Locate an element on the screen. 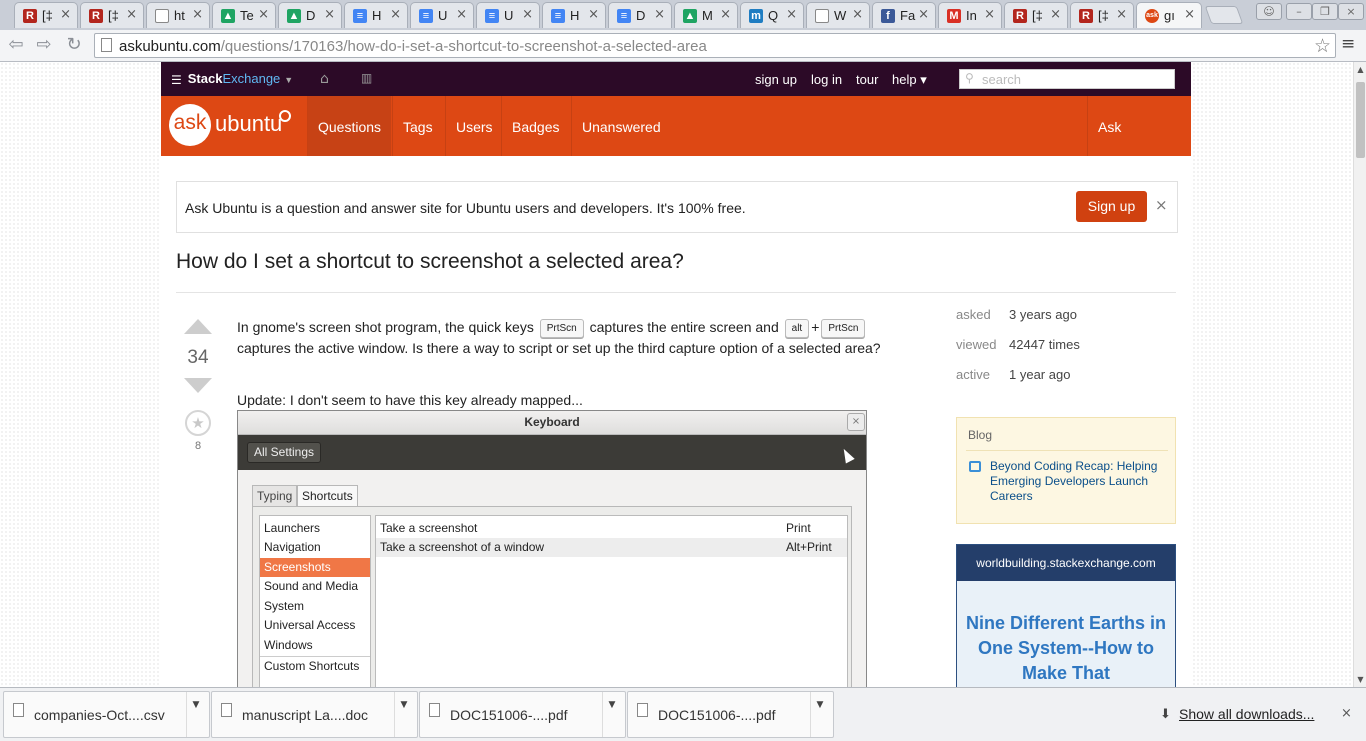 Image resolution: width=1366 pixels, height=741 pixels. askubuntu-logo: ask ubuntu is located at coordinates (231, 126).